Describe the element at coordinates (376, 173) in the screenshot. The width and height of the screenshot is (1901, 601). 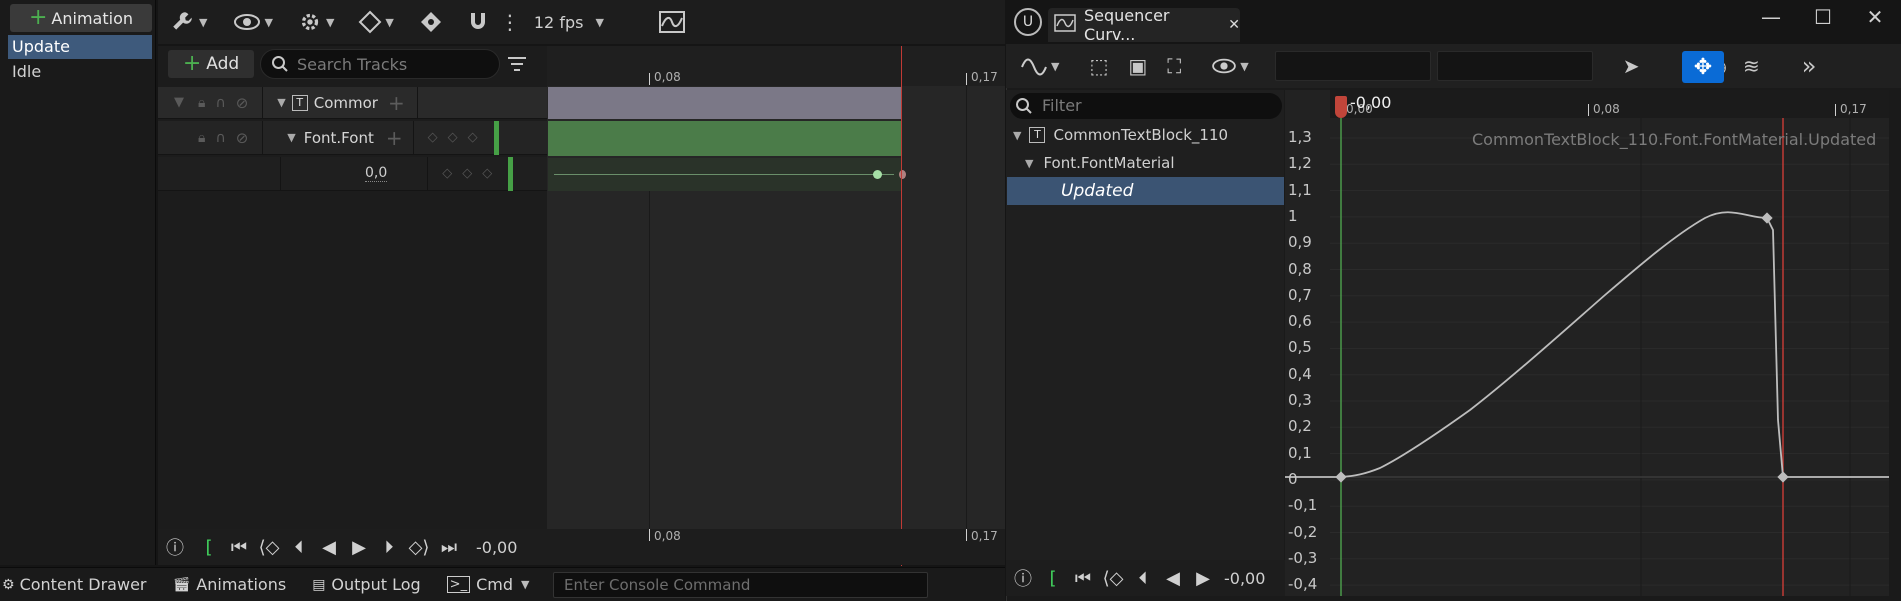
I see `value-spinbox: 0,0` at that location.